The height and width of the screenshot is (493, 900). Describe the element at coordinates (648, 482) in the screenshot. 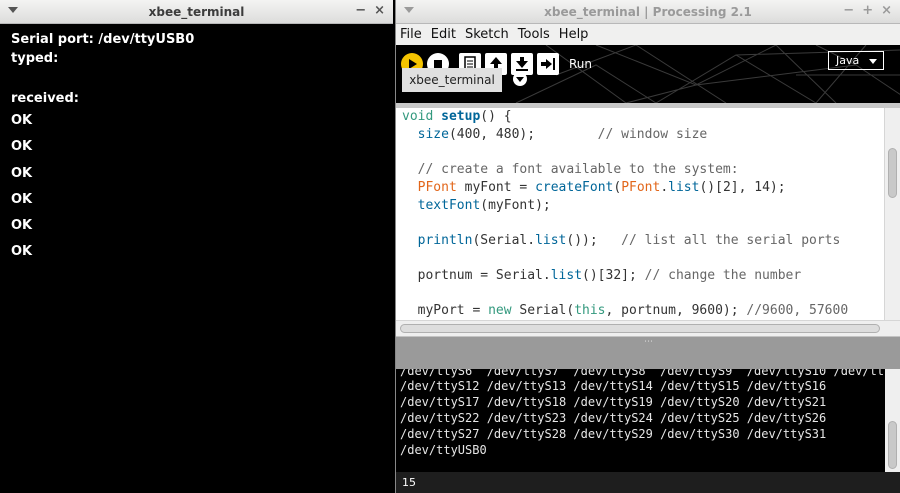

I see `line-number-status: 15` at that location.